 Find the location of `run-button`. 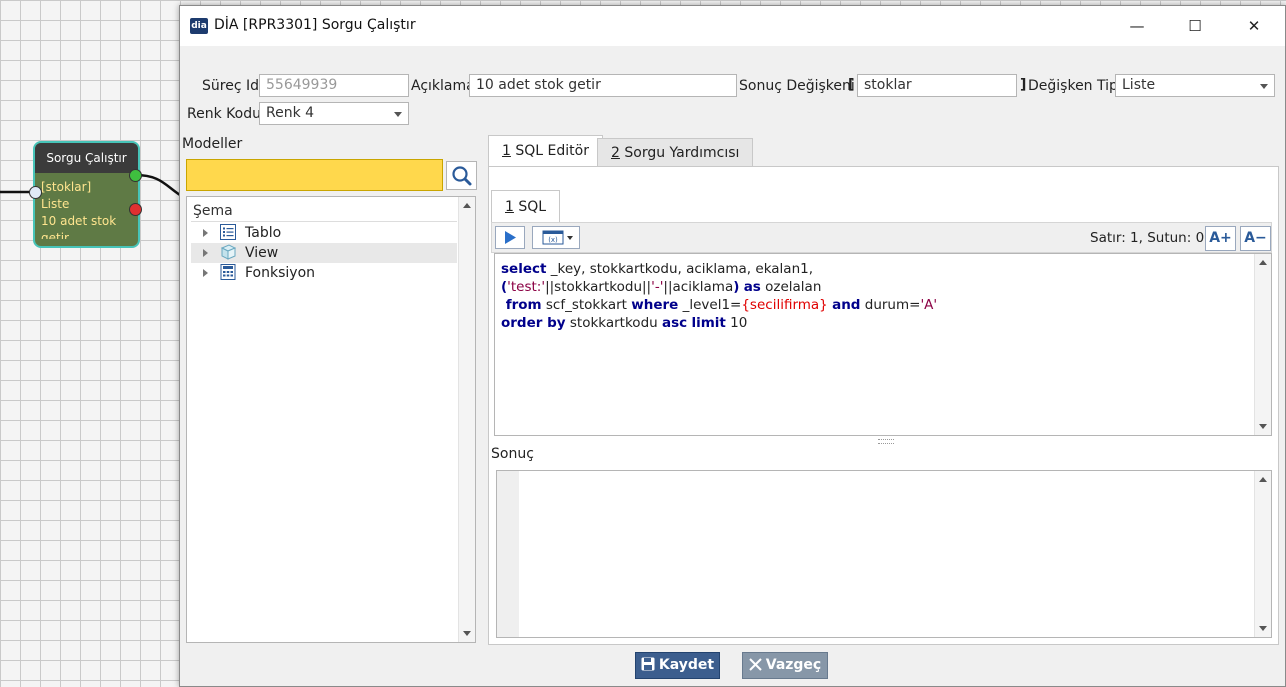

run-button is located at coordinates (510, 237).